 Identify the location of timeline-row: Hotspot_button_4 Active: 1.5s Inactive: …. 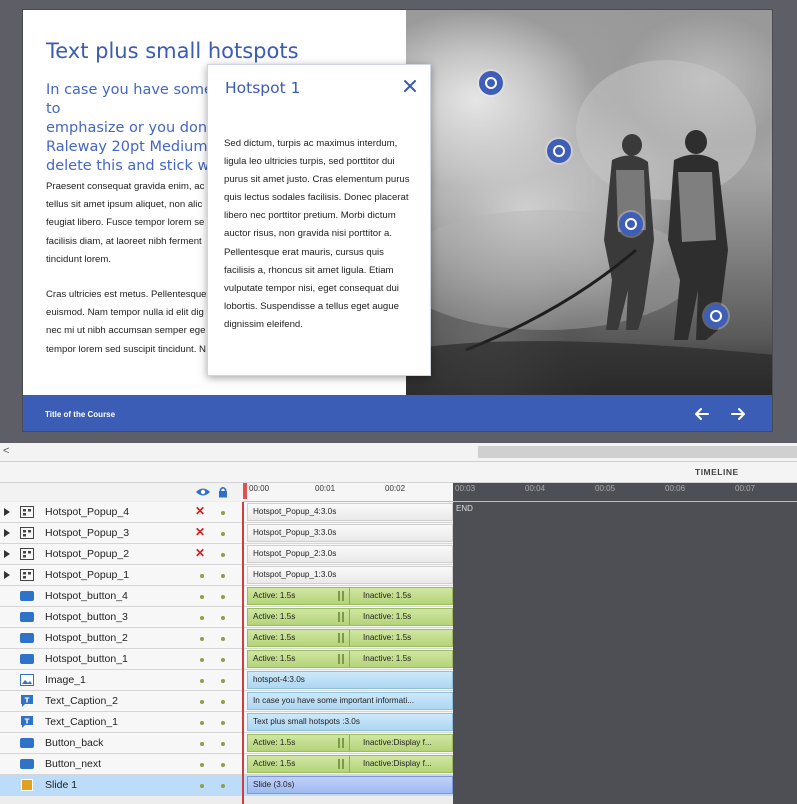
(226, 596).